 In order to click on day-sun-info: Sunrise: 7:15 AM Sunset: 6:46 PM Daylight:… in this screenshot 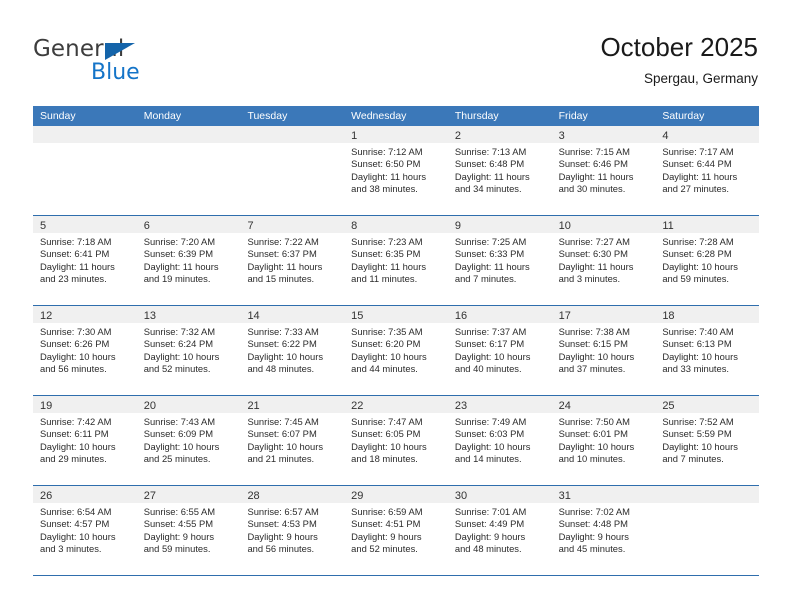, I will do `click(604, 169)`.